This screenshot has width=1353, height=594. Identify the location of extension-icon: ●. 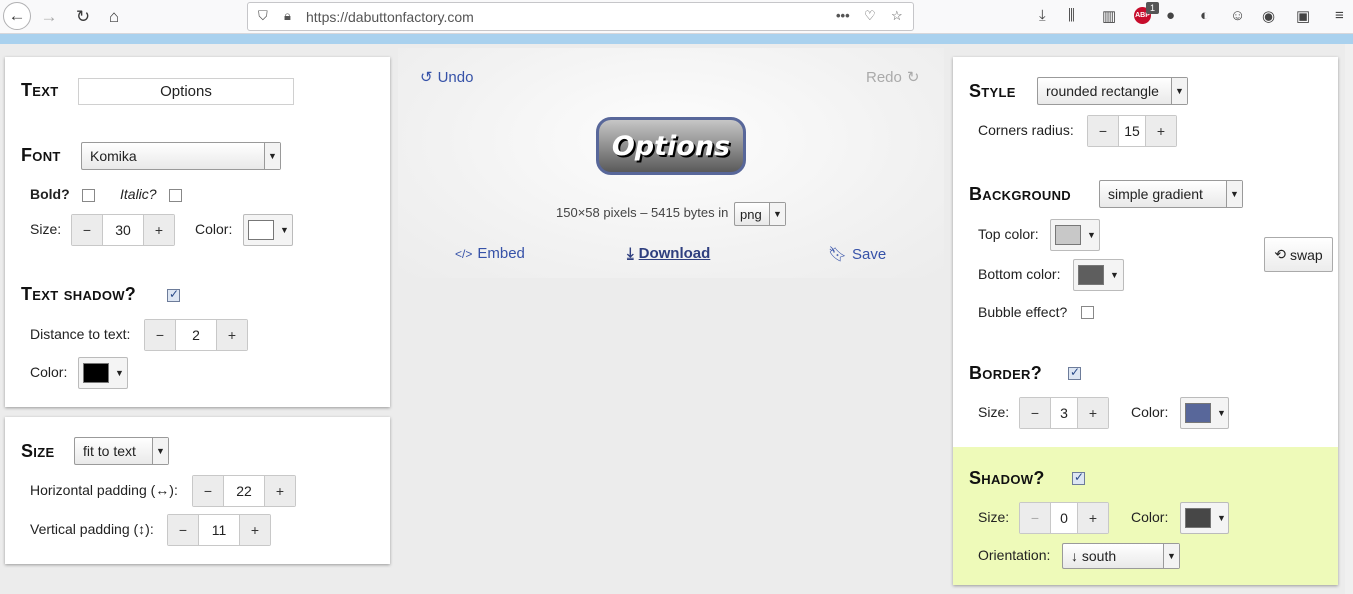
(1170, 15).